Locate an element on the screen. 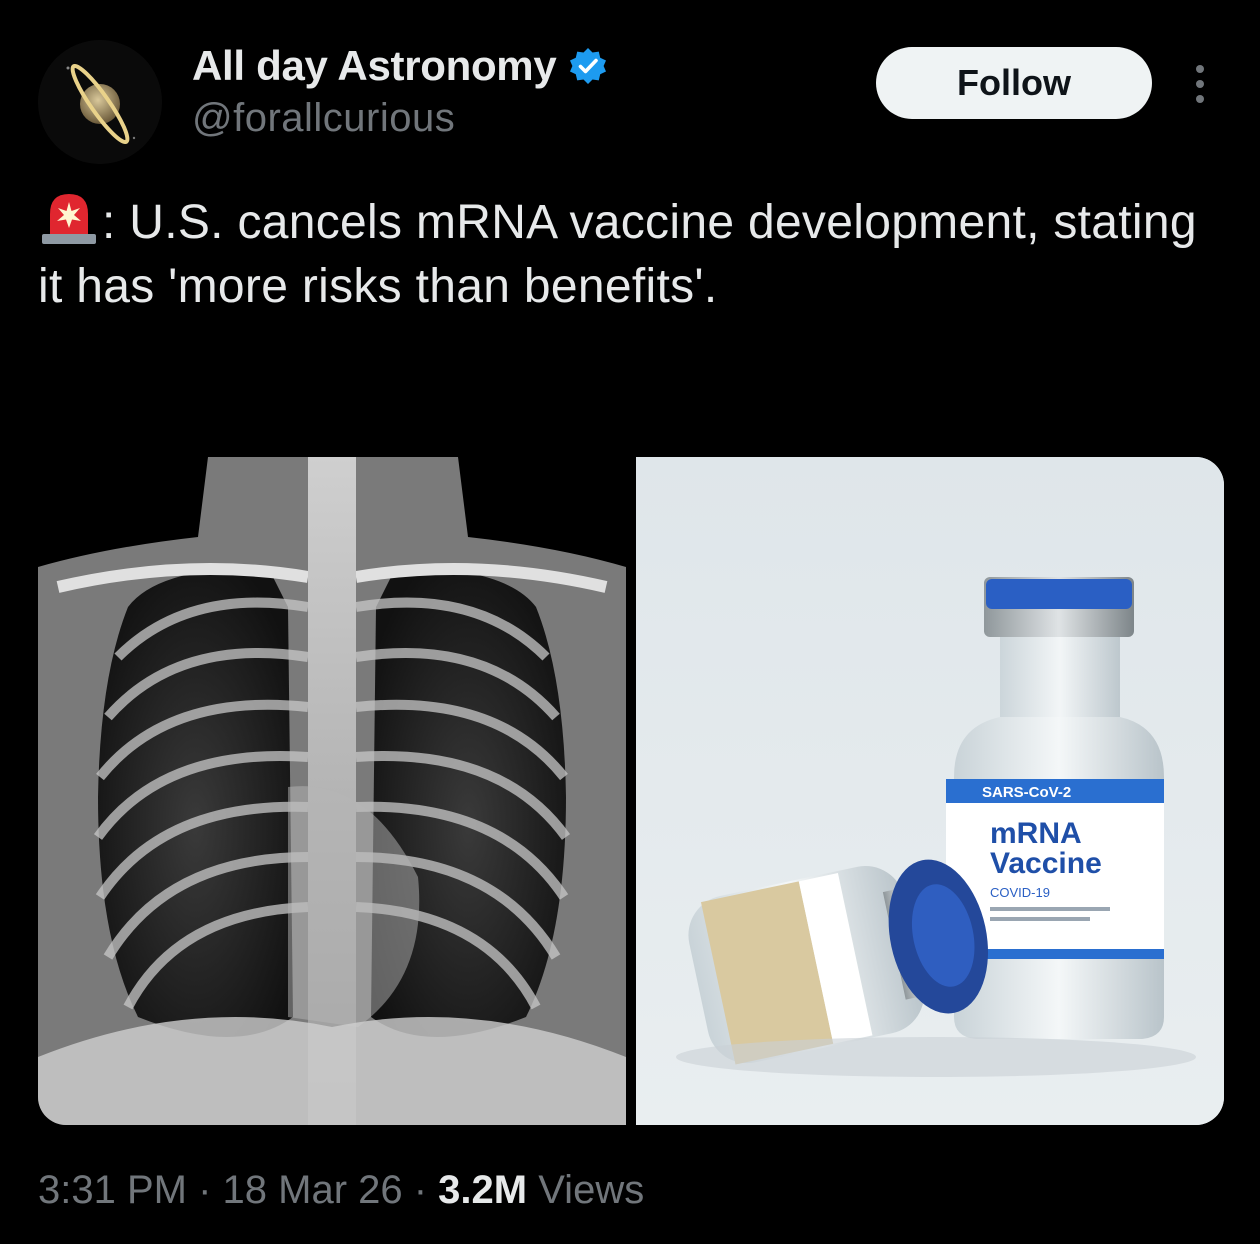 This screenshot has height=1244, width=1260. more-options-button is located at coordinates (1200, 84).